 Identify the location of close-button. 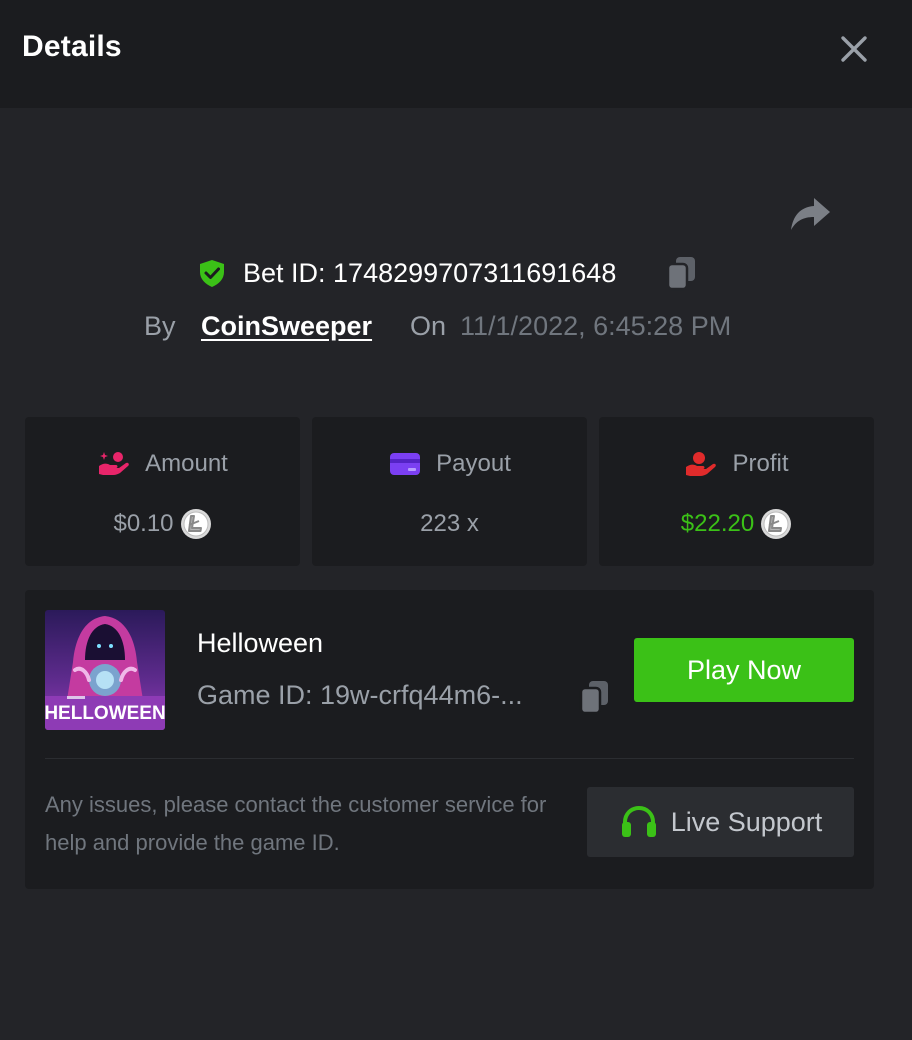
(854, 49).